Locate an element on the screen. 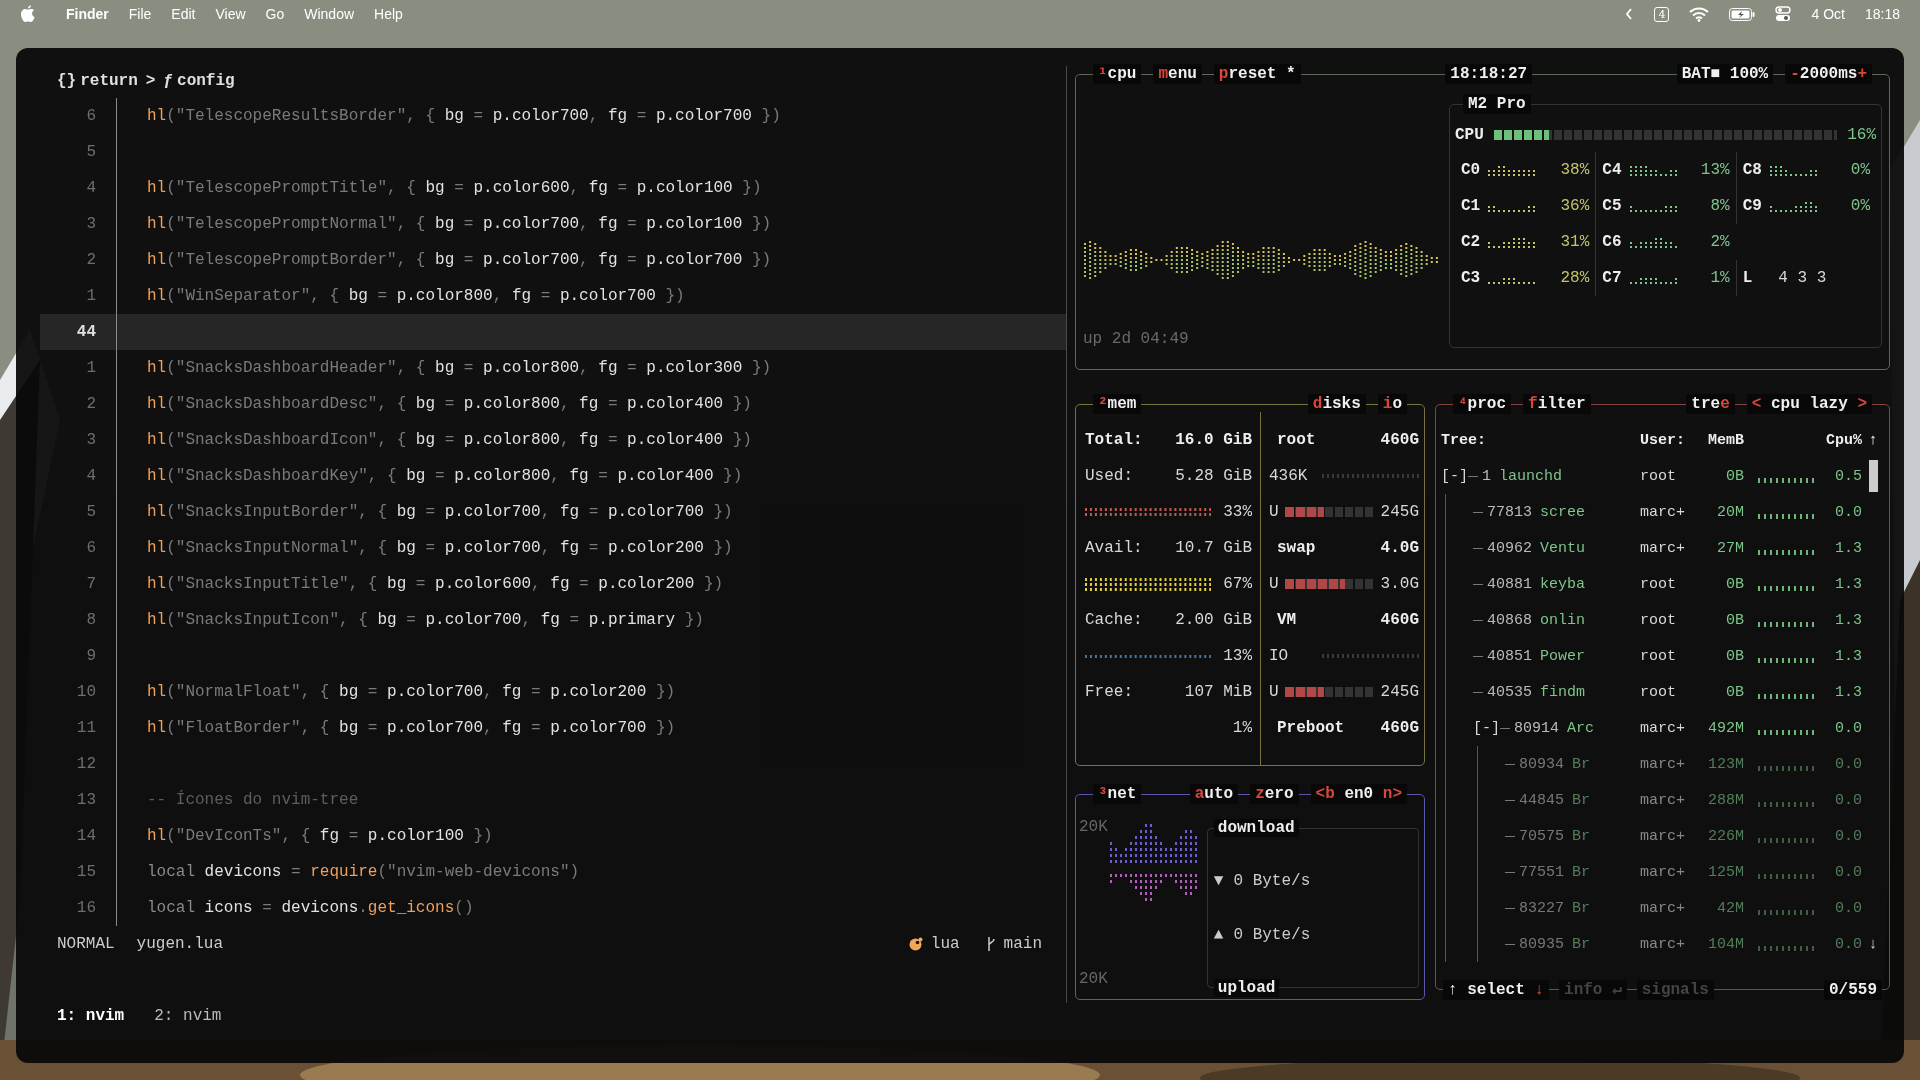  git-branch: main is located at coordinates (1022, 944).